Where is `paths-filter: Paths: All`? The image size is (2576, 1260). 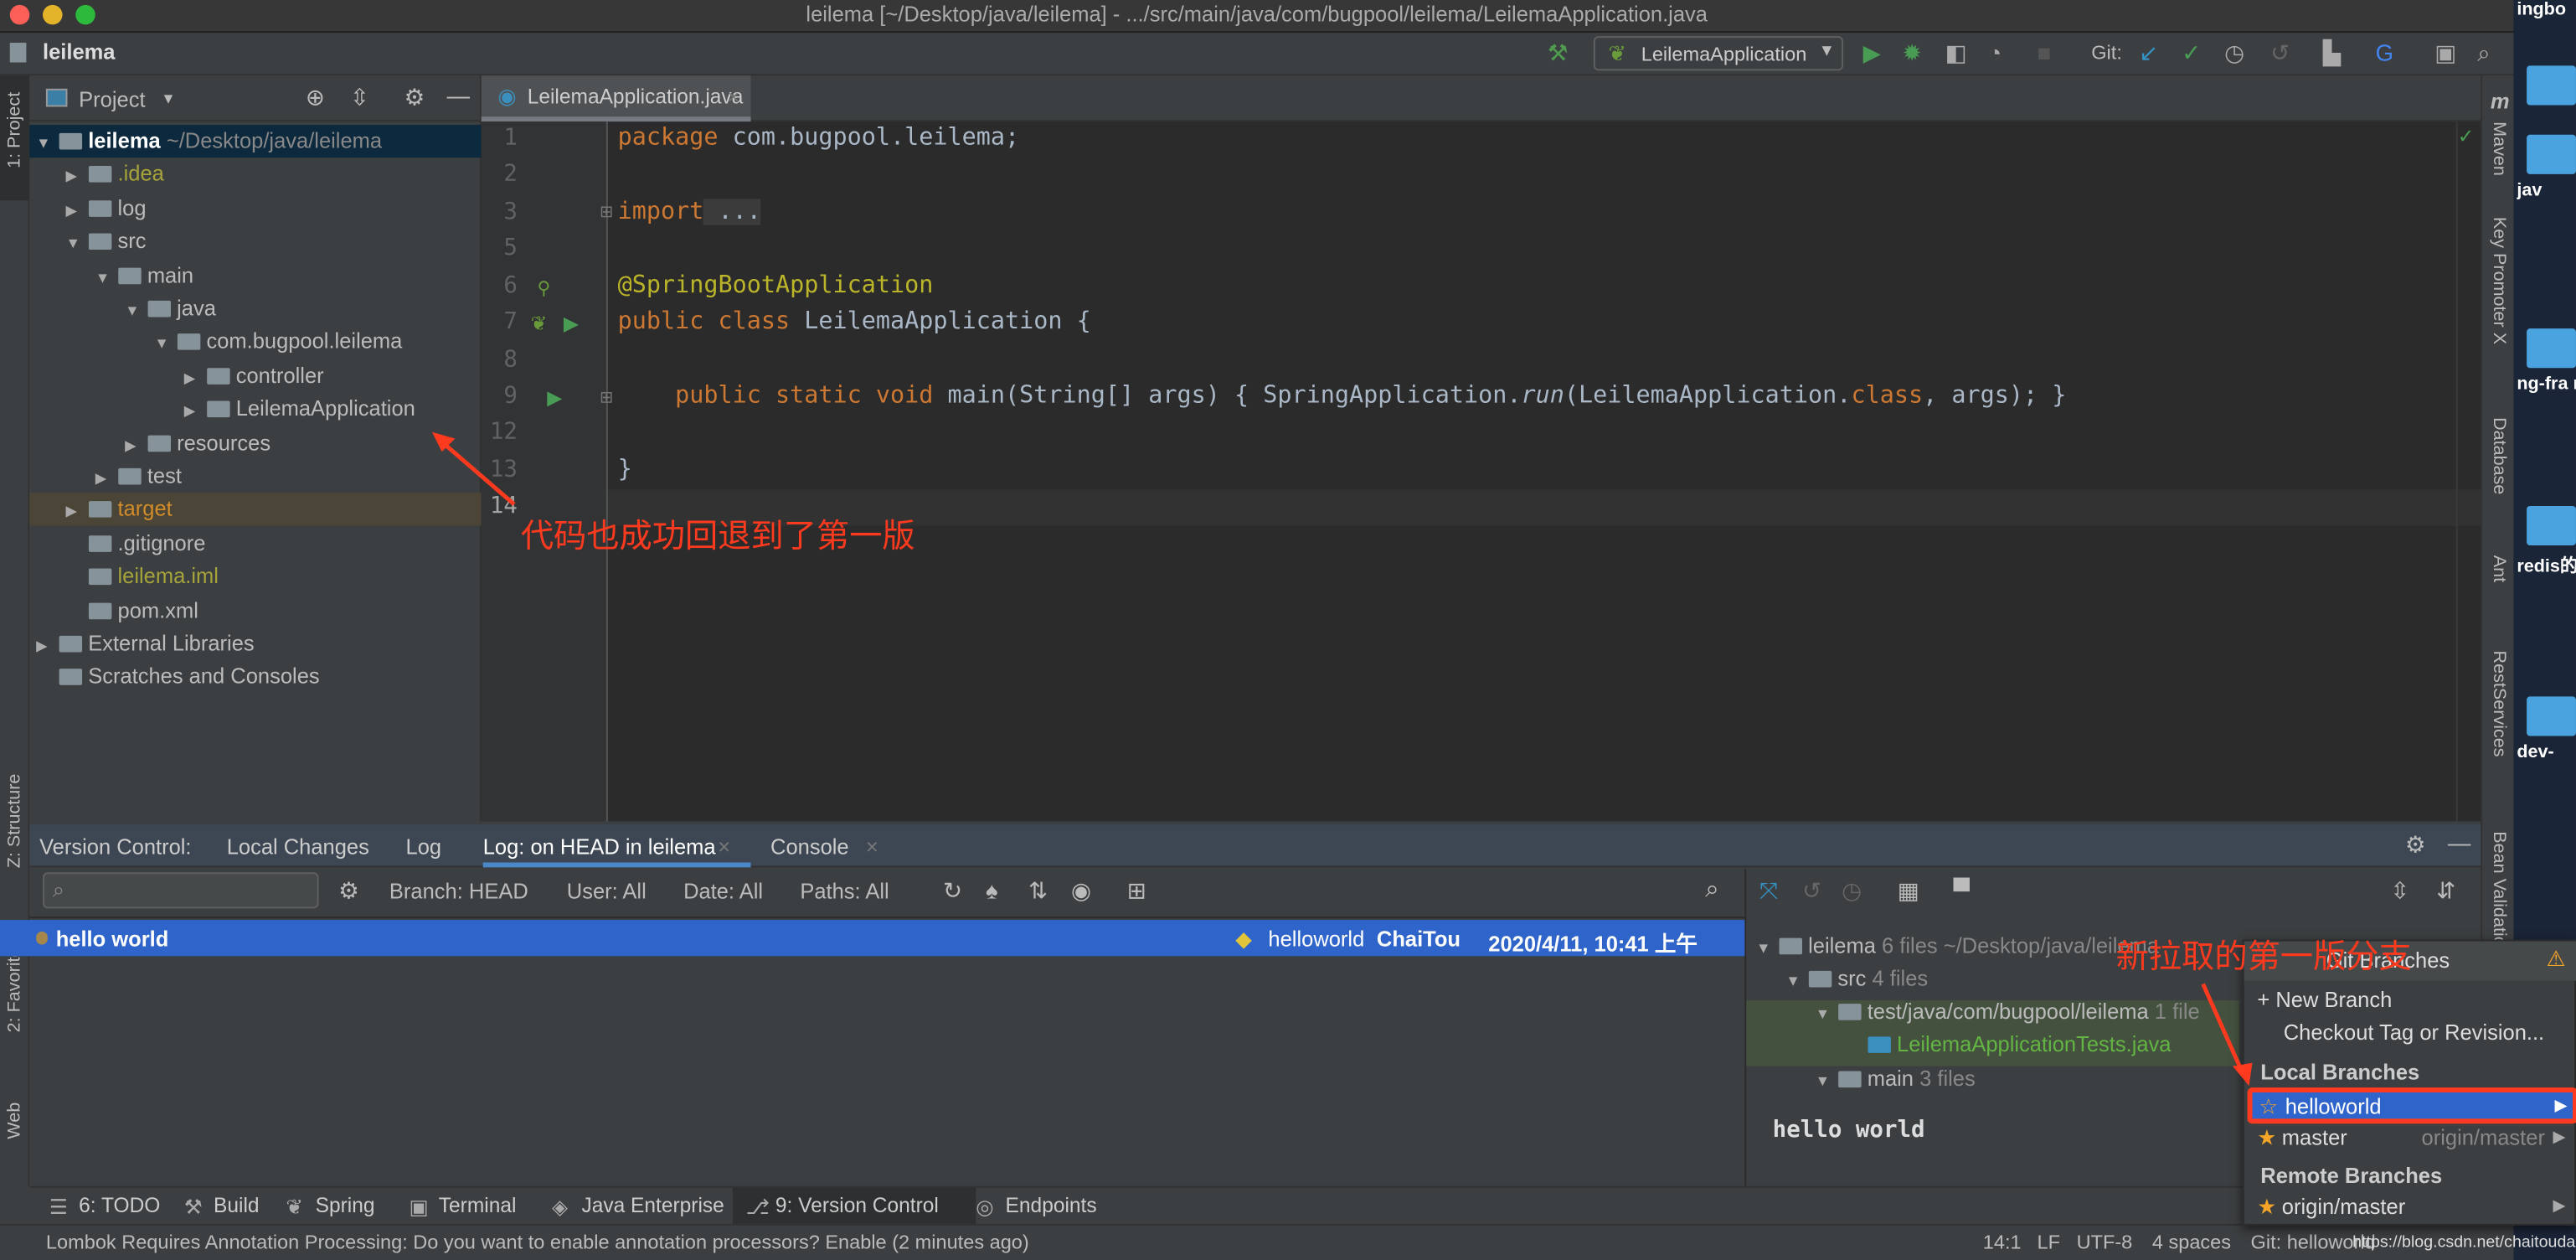 paths-filter: Paths: All is located at coordinates (844, 891).